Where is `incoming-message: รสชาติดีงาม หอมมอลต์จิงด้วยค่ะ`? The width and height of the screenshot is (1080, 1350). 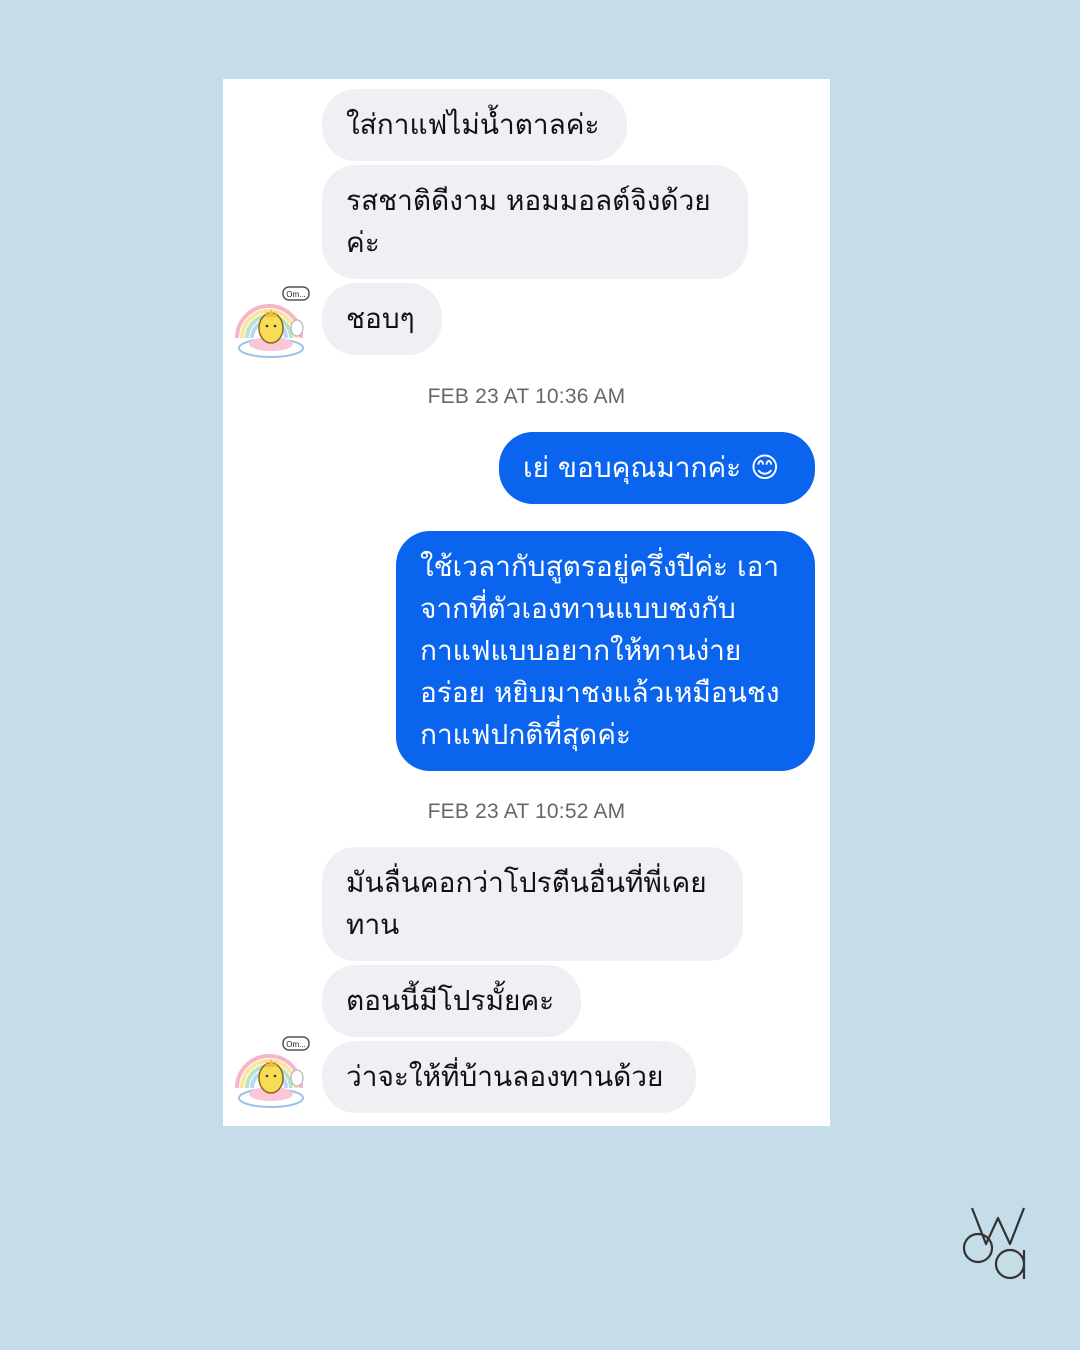
incoming-message: รสชาติดีงาม หอมมอลต์จิงด้วยค่ะ is located at coordinates (535, 222).